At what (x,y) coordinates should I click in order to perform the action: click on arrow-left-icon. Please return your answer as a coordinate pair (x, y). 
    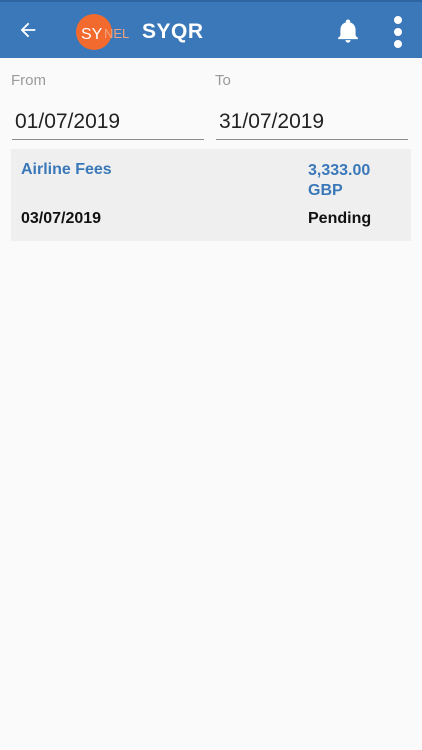
    Looking at the image, I should click on (28, 30).